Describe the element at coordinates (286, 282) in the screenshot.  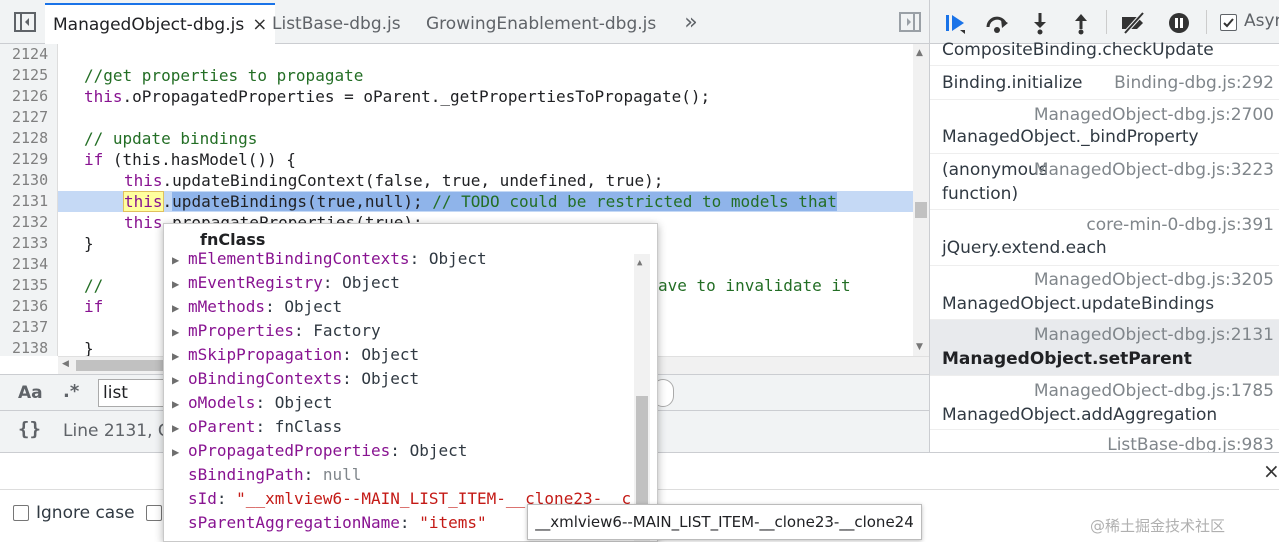
I see `property-row: ▶ mEventRegistry: Object` at that location.